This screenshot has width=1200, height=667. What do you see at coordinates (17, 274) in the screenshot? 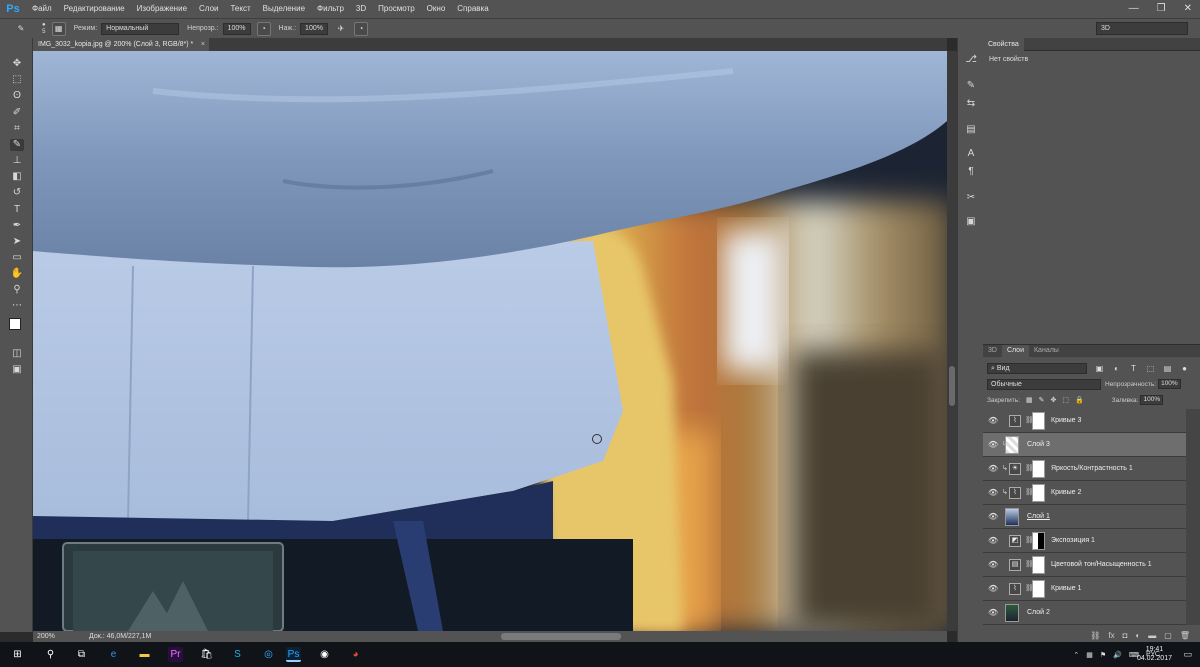
I see `hand-tool-icon: ✋` at bounding box center [17, 274].